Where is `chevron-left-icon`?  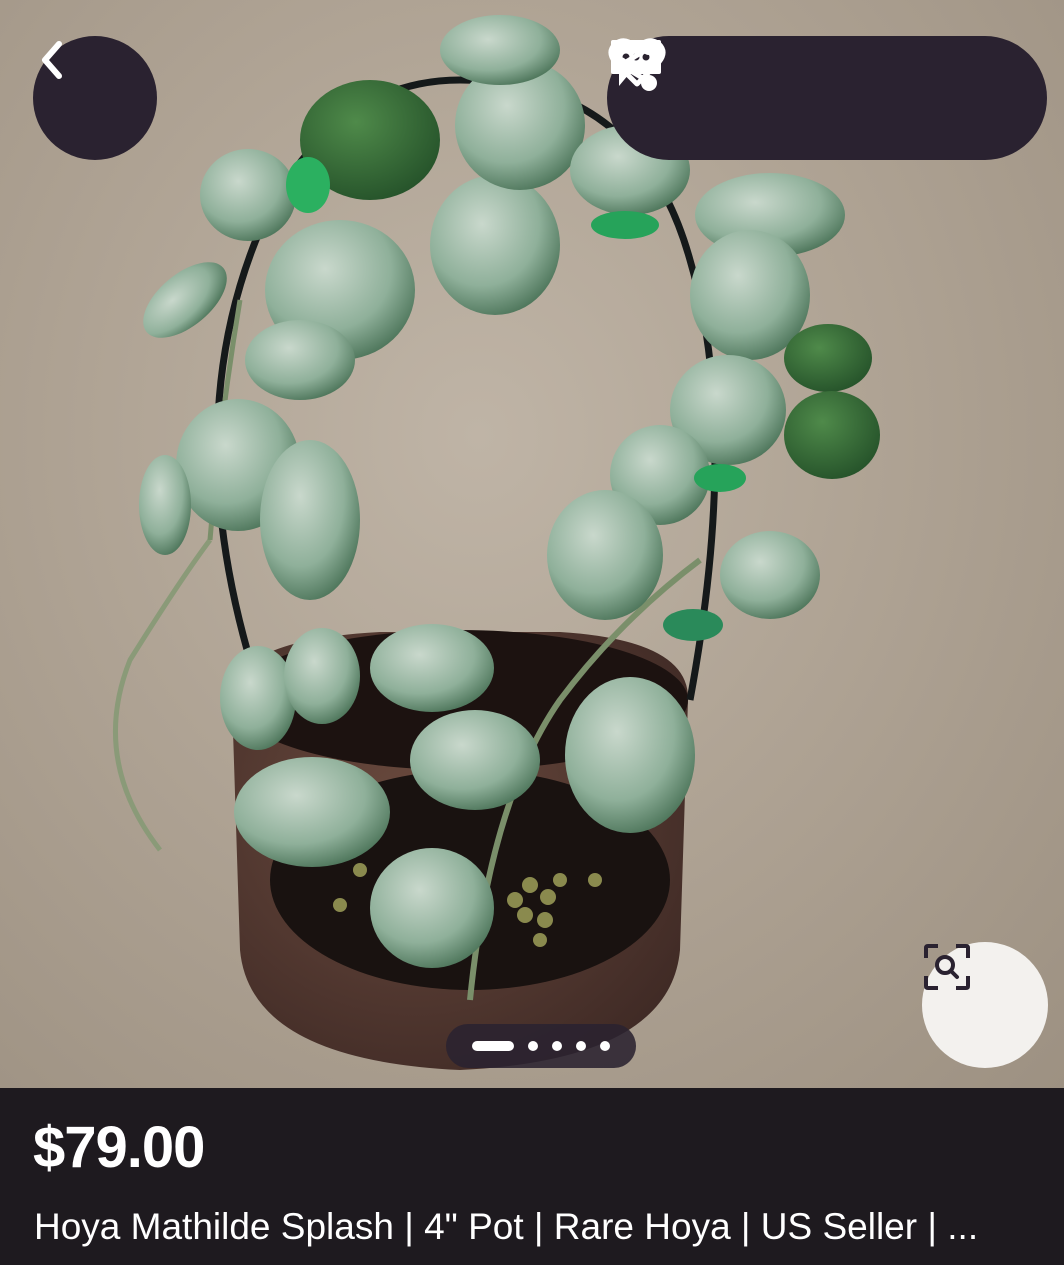
chevron-left-icon is located at coordinates (52, 60).